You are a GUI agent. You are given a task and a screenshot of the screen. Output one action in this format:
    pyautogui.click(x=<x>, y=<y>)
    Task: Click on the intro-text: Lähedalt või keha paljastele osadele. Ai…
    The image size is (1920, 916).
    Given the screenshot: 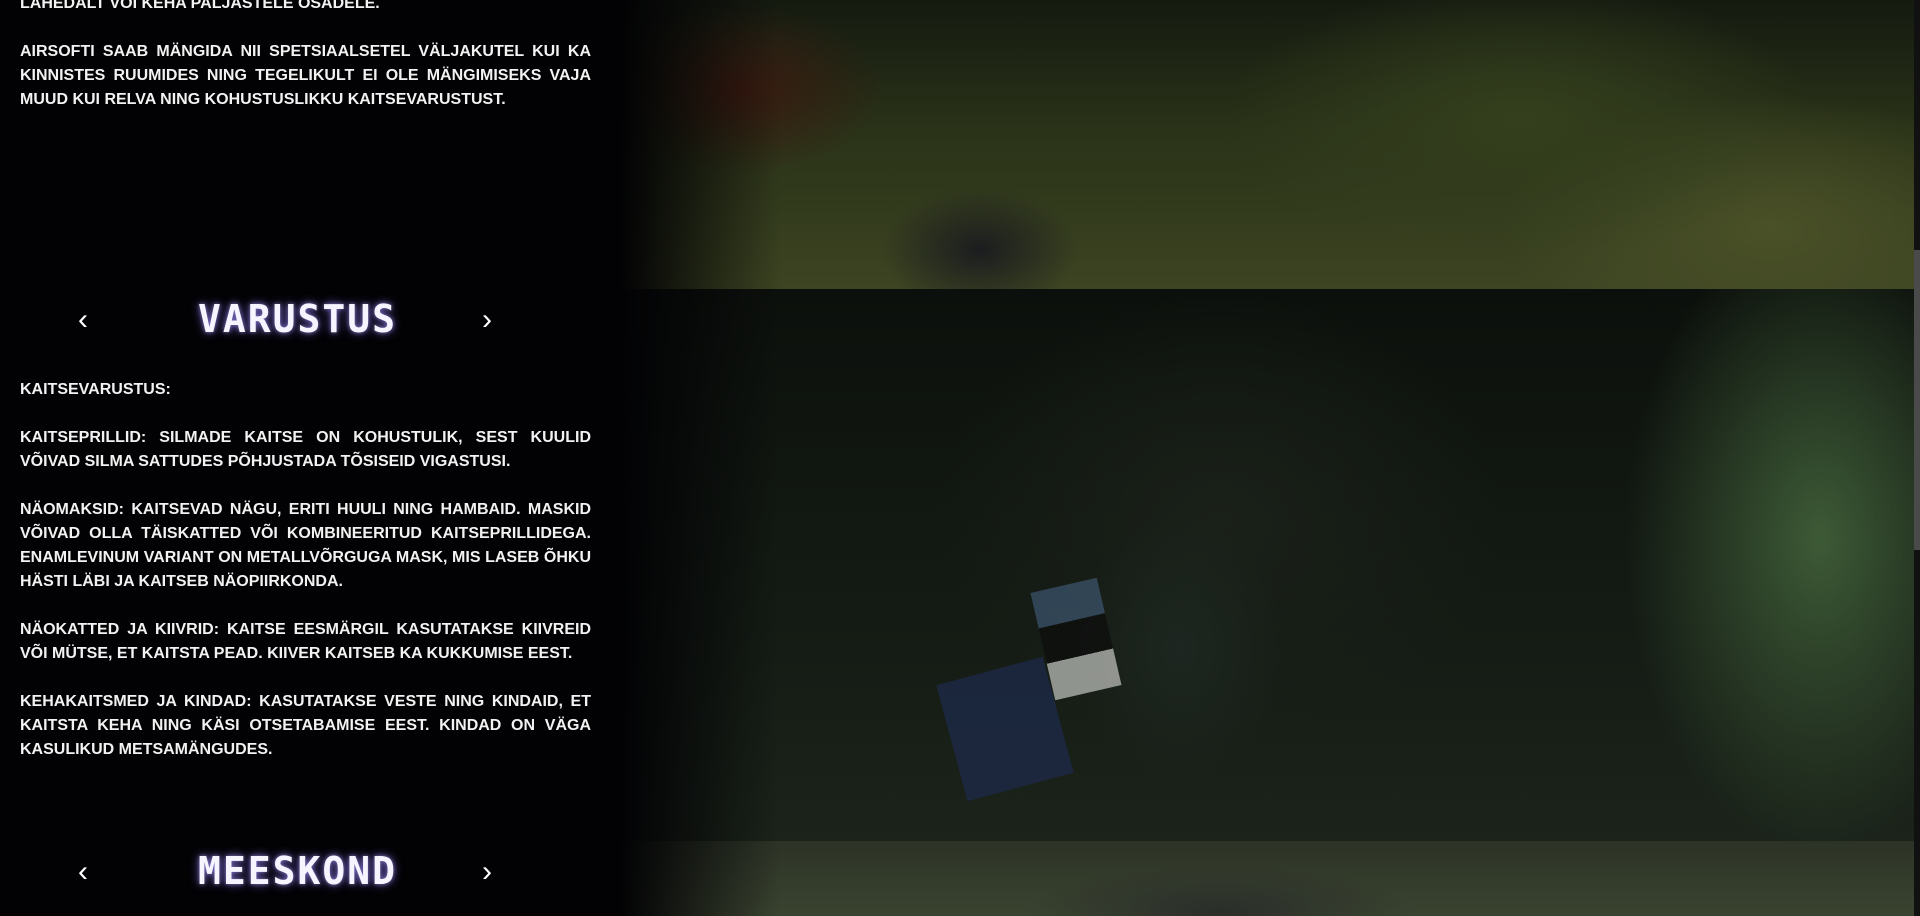 What is the action you would take?
    pyautogui.click(x=305, y=68)
    